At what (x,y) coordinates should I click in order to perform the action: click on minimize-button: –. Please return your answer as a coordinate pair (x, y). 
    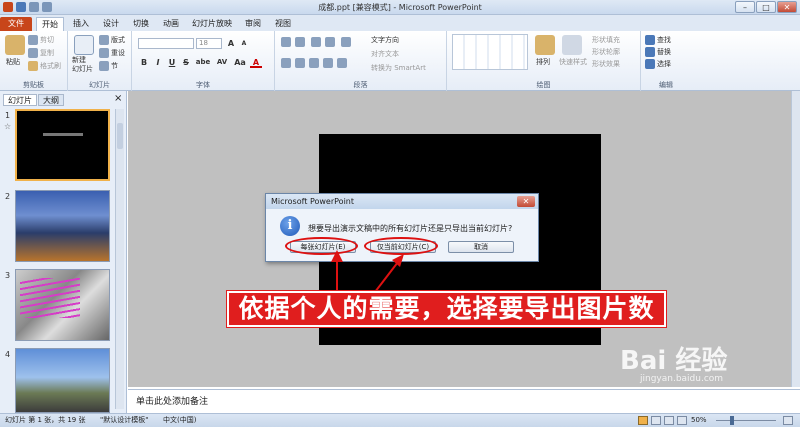
    Looking at the image, I should click on (745, 7).